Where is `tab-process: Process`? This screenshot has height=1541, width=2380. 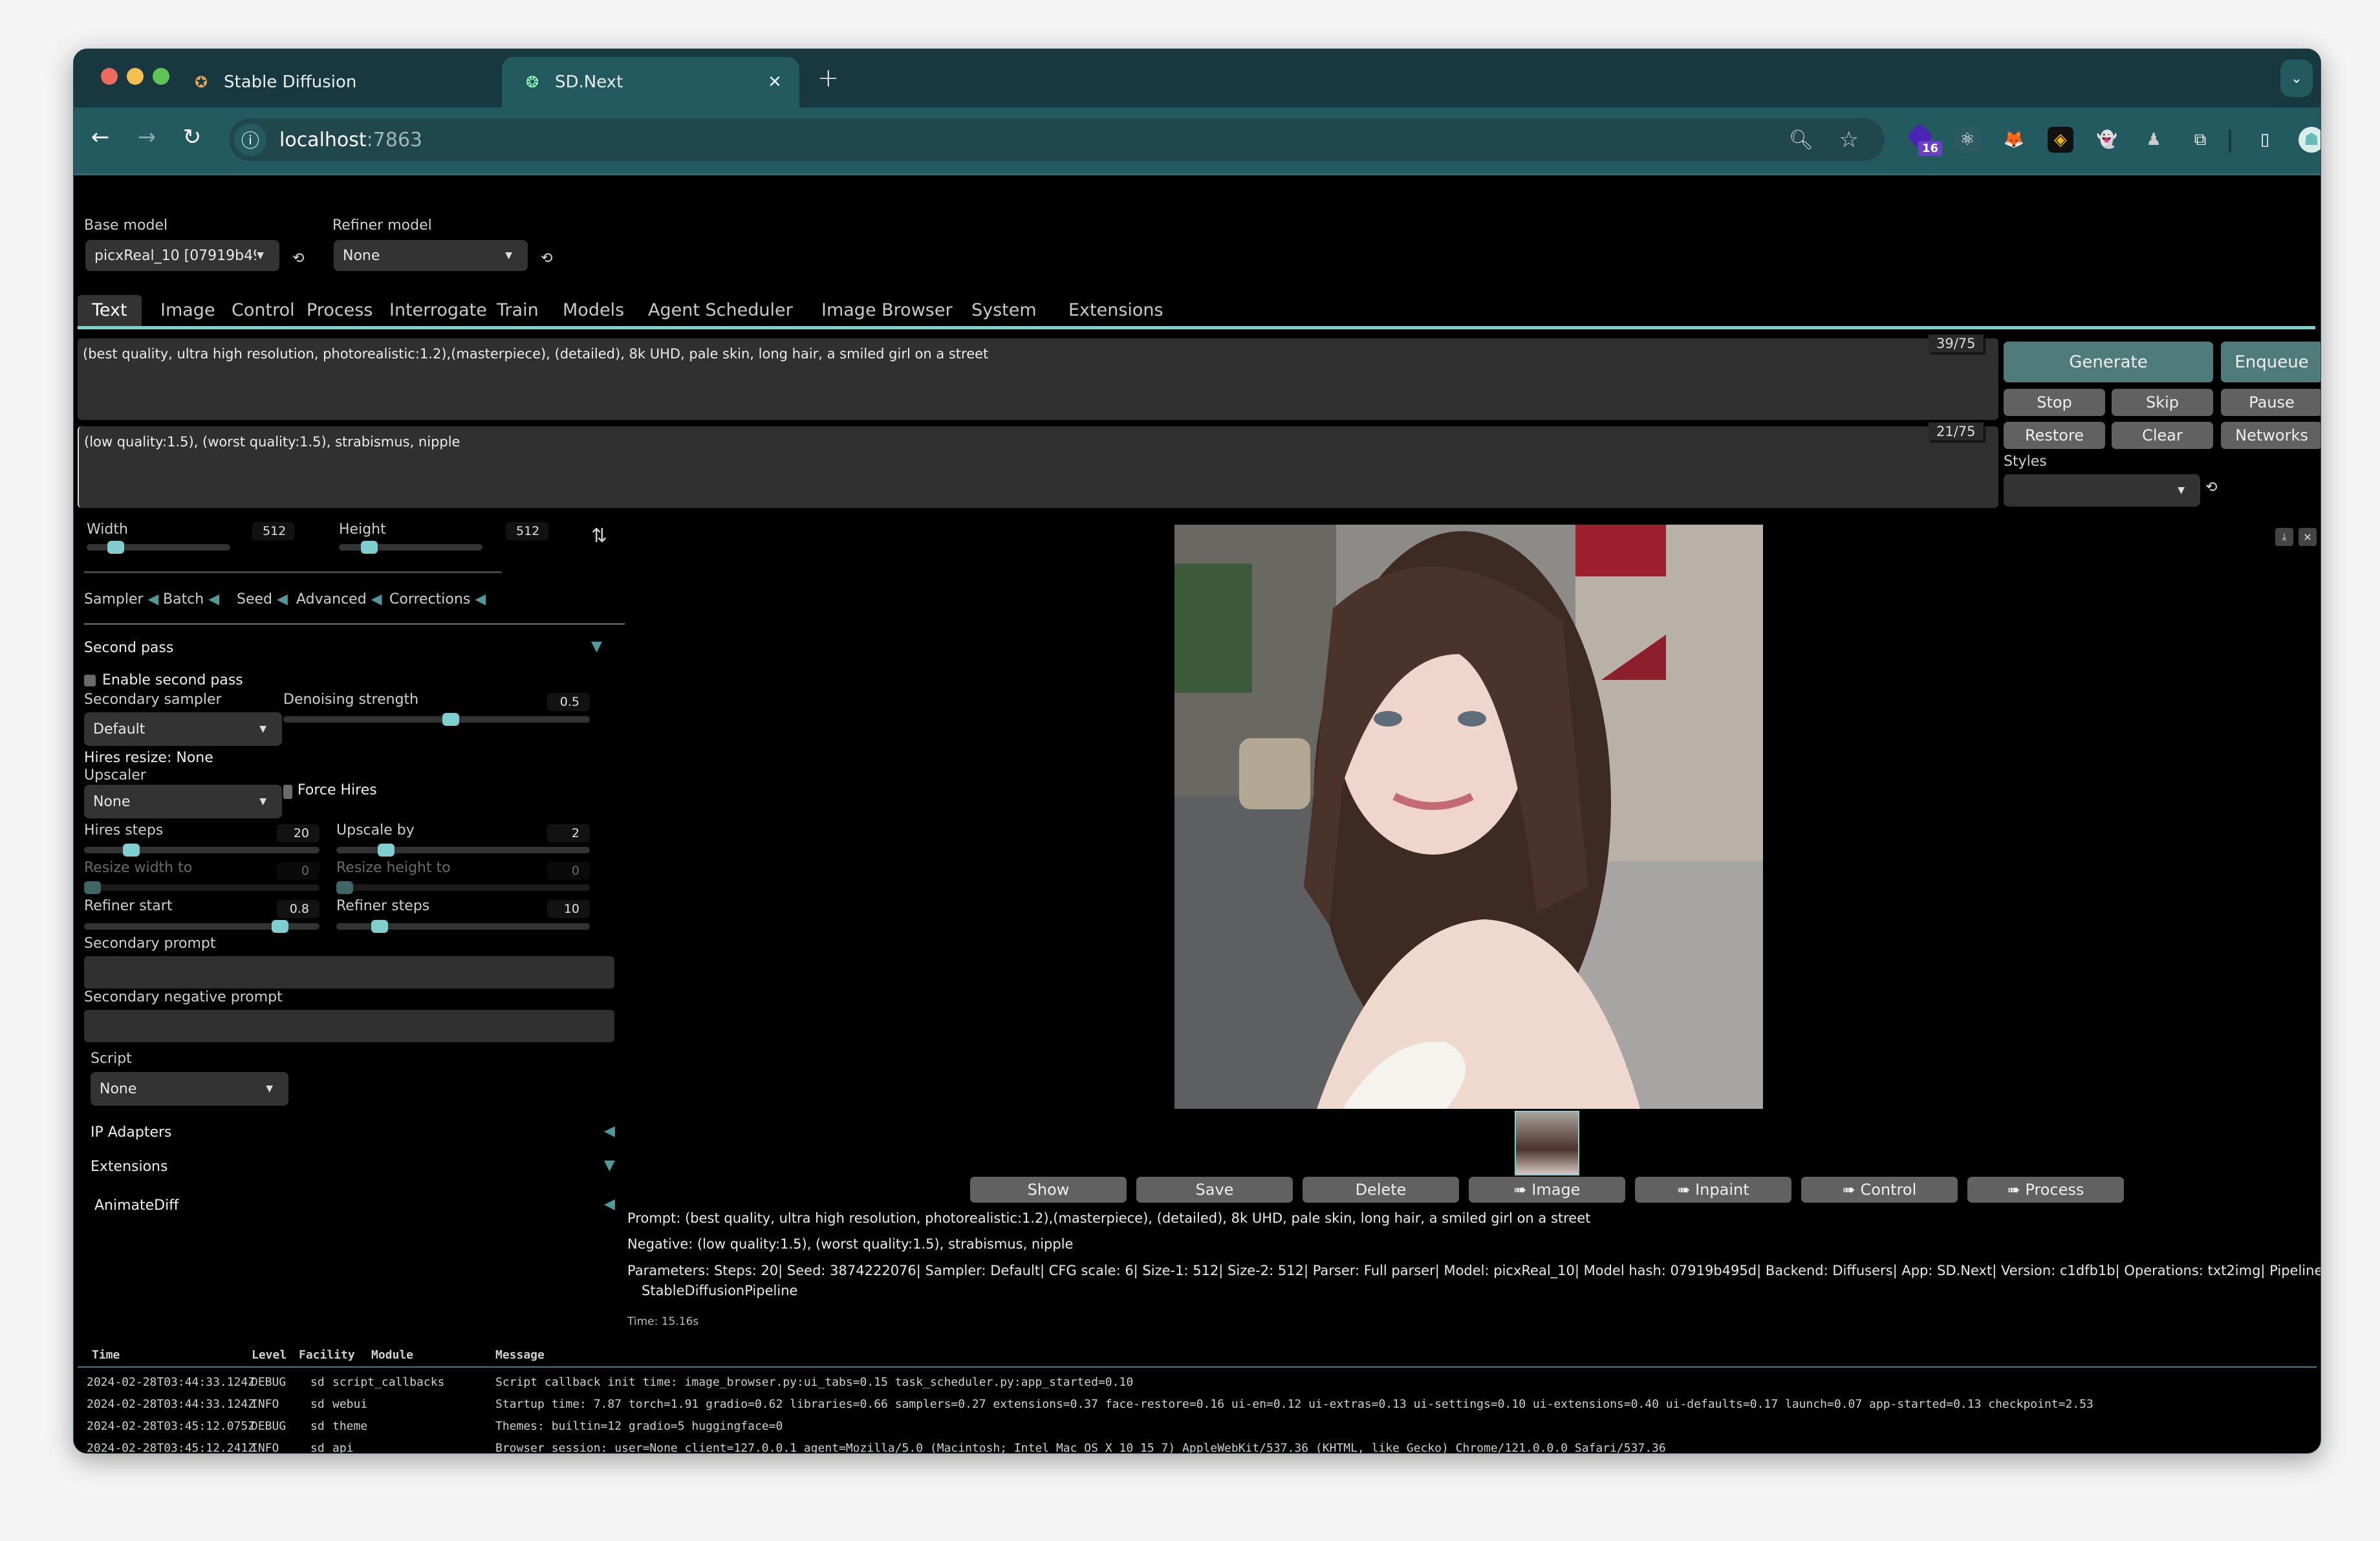
tab-process: Process is located at coordinates (339, 310).